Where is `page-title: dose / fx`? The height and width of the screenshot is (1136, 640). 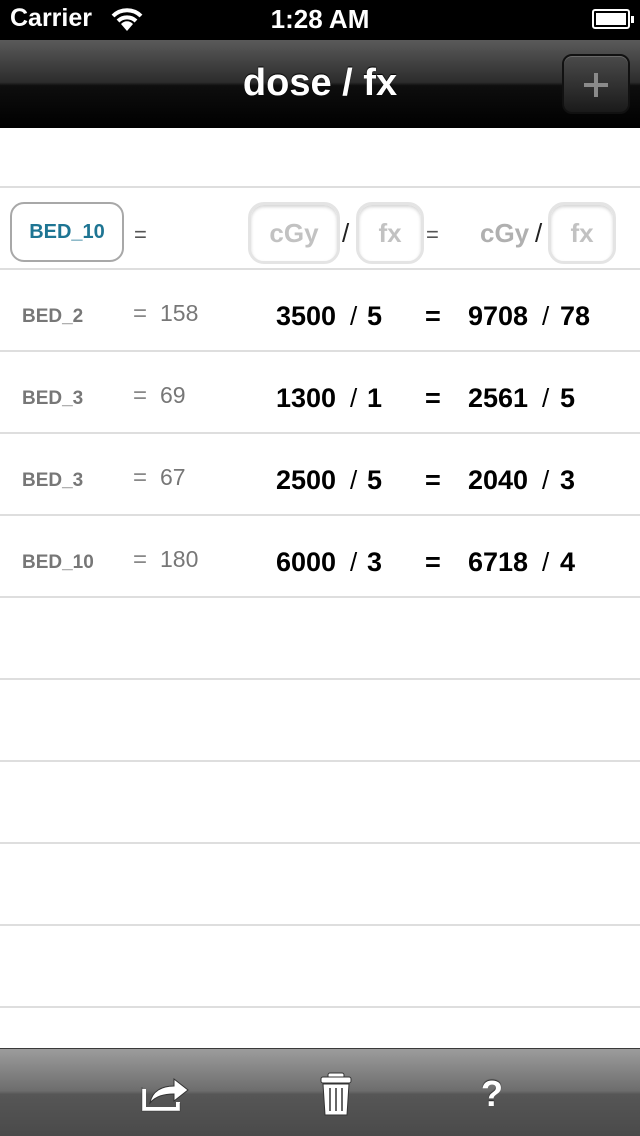
page-title: dose / fx is located at coordinates (320, 83).